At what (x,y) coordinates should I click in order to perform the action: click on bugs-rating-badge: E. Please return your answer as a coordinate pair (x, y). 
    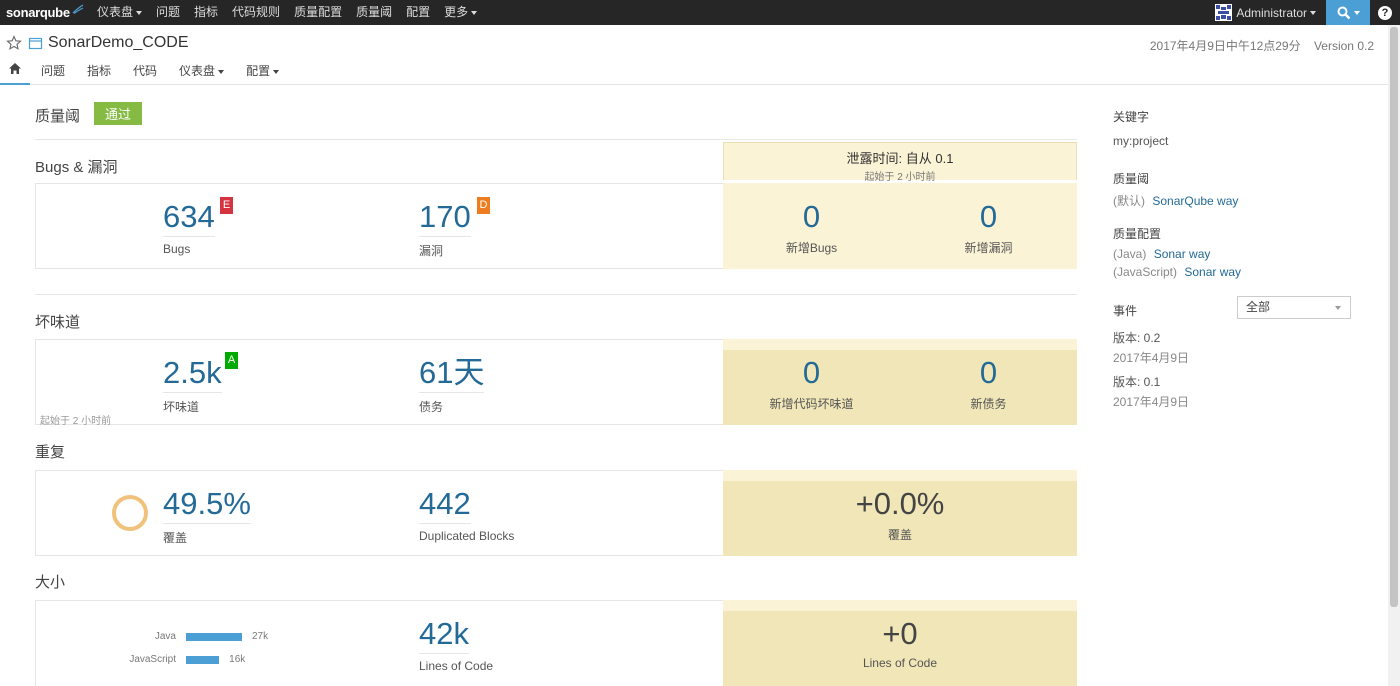
    Looking at the image, I should click on (226, 205).